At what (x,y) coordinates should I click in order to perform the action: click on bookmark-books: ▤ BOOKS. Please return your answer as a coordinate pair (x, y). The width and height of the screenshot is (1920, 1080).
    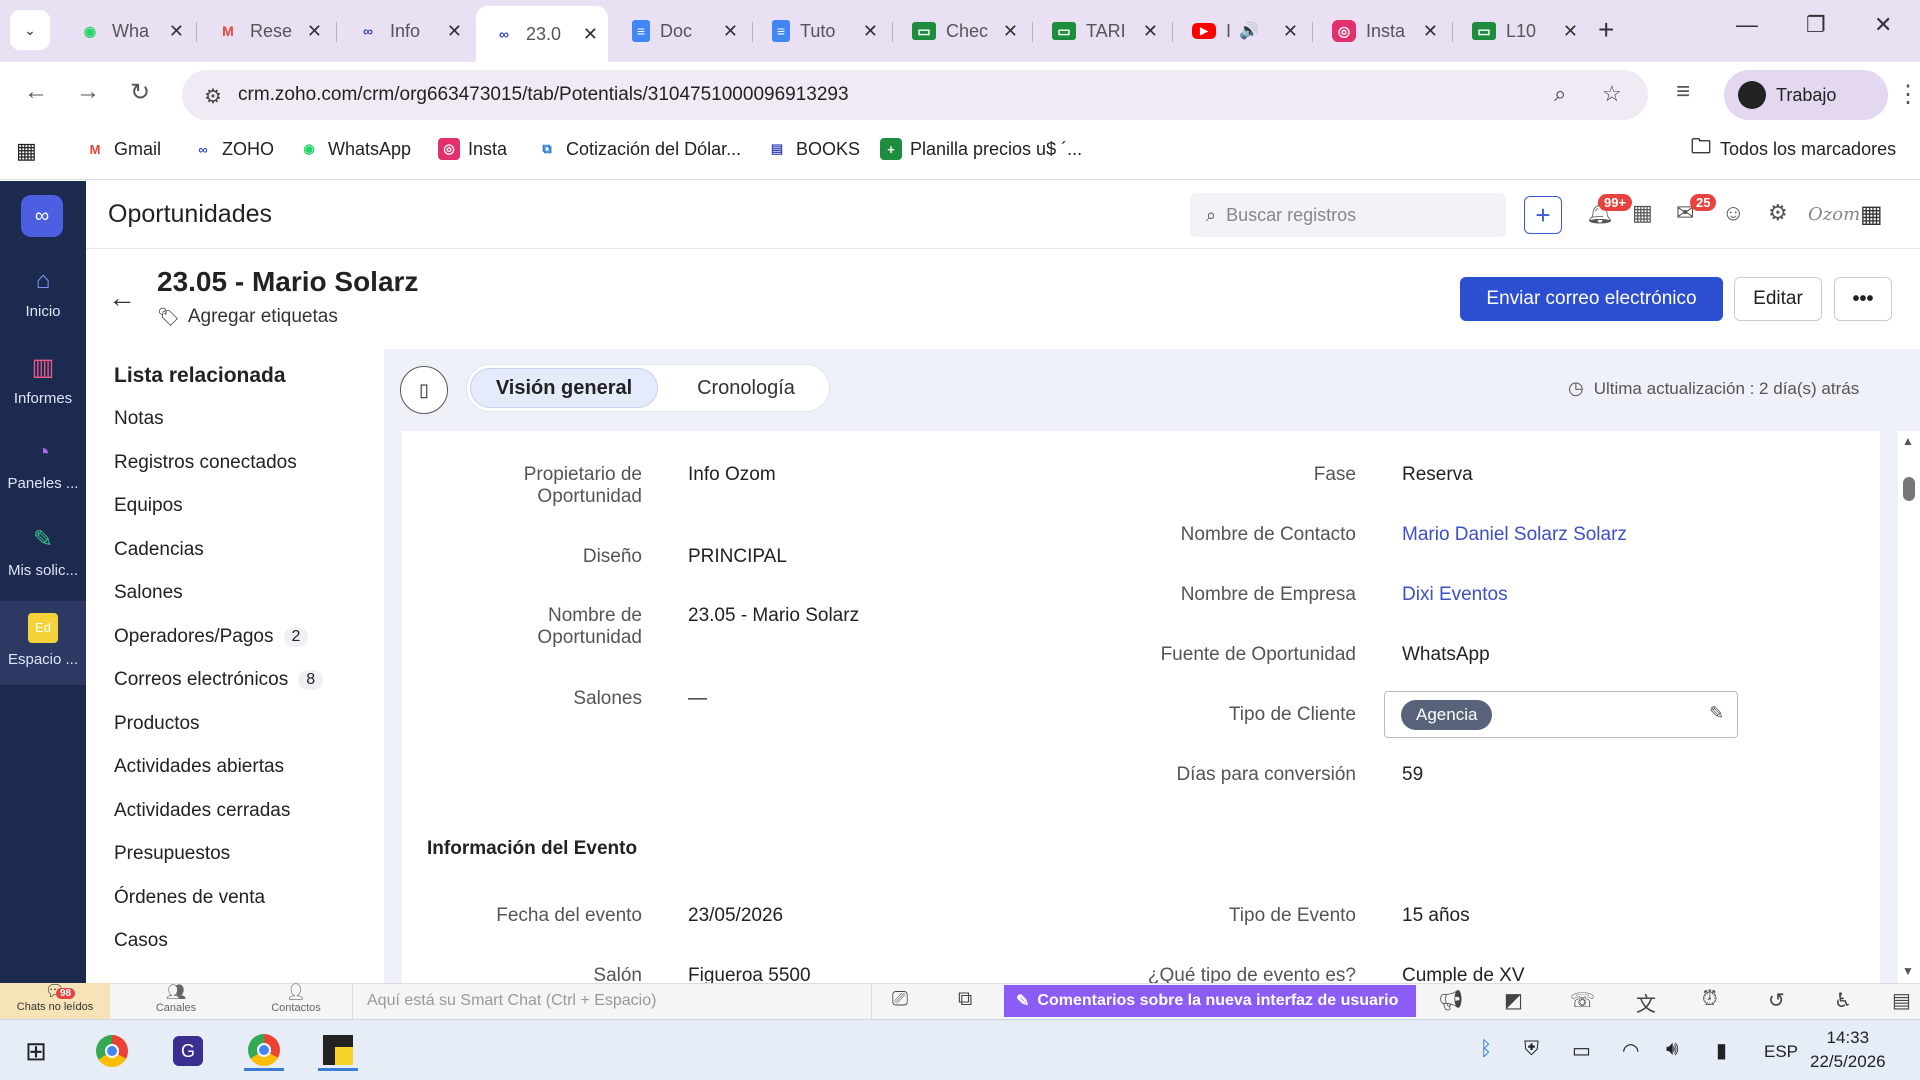
    Looking at the image, I should click on (813, 149).